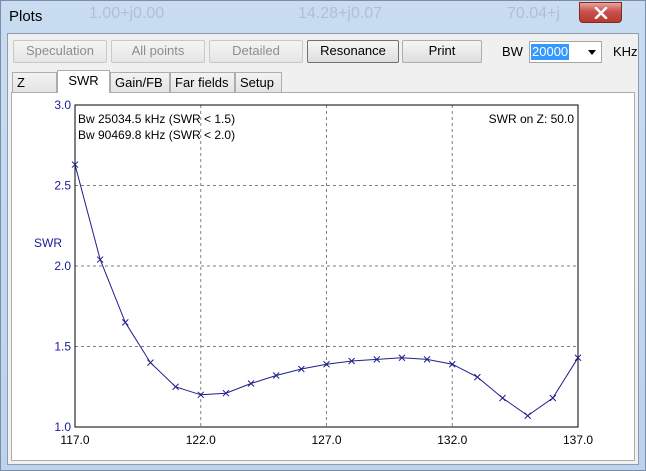 Image resolution: width=646 pixels, height=471 pixels. I want to click on x-tick-label: 127.0, so click(326, 440).